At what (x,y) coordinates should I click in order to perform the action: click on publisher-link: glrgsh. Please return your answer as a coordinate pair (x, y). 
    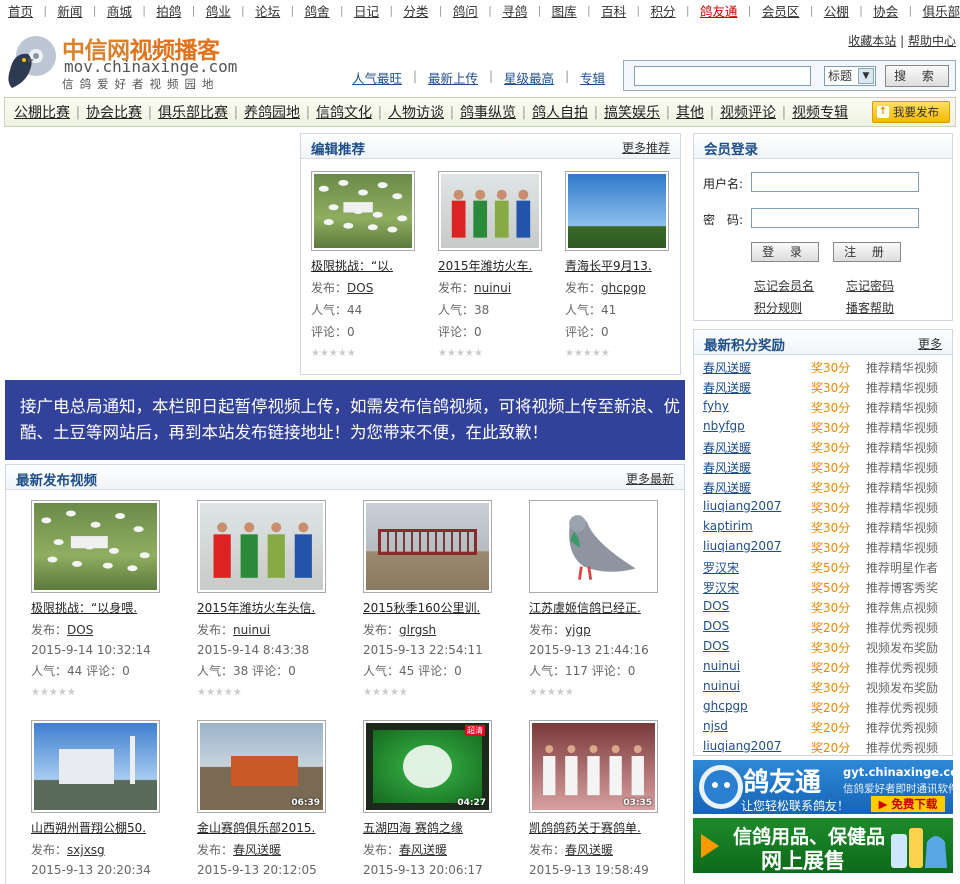
    Looking at the image, I should click on (417, 630).